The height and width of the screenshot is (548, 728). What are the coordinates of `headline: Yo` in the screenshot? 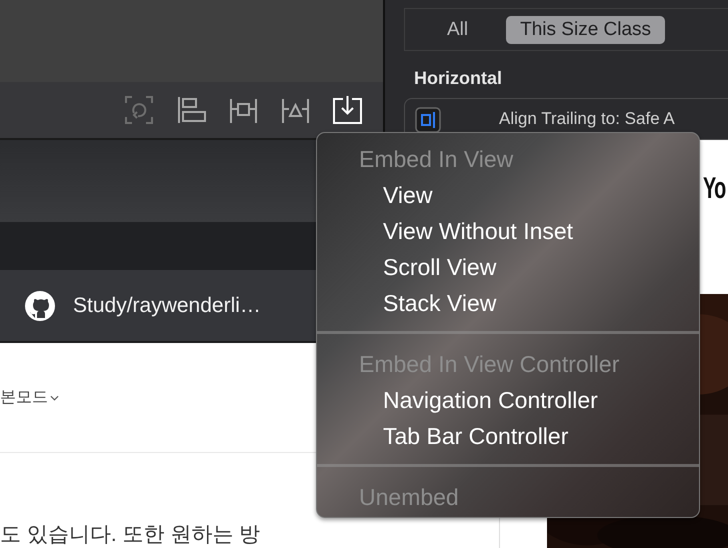 It's located at (714, 189).